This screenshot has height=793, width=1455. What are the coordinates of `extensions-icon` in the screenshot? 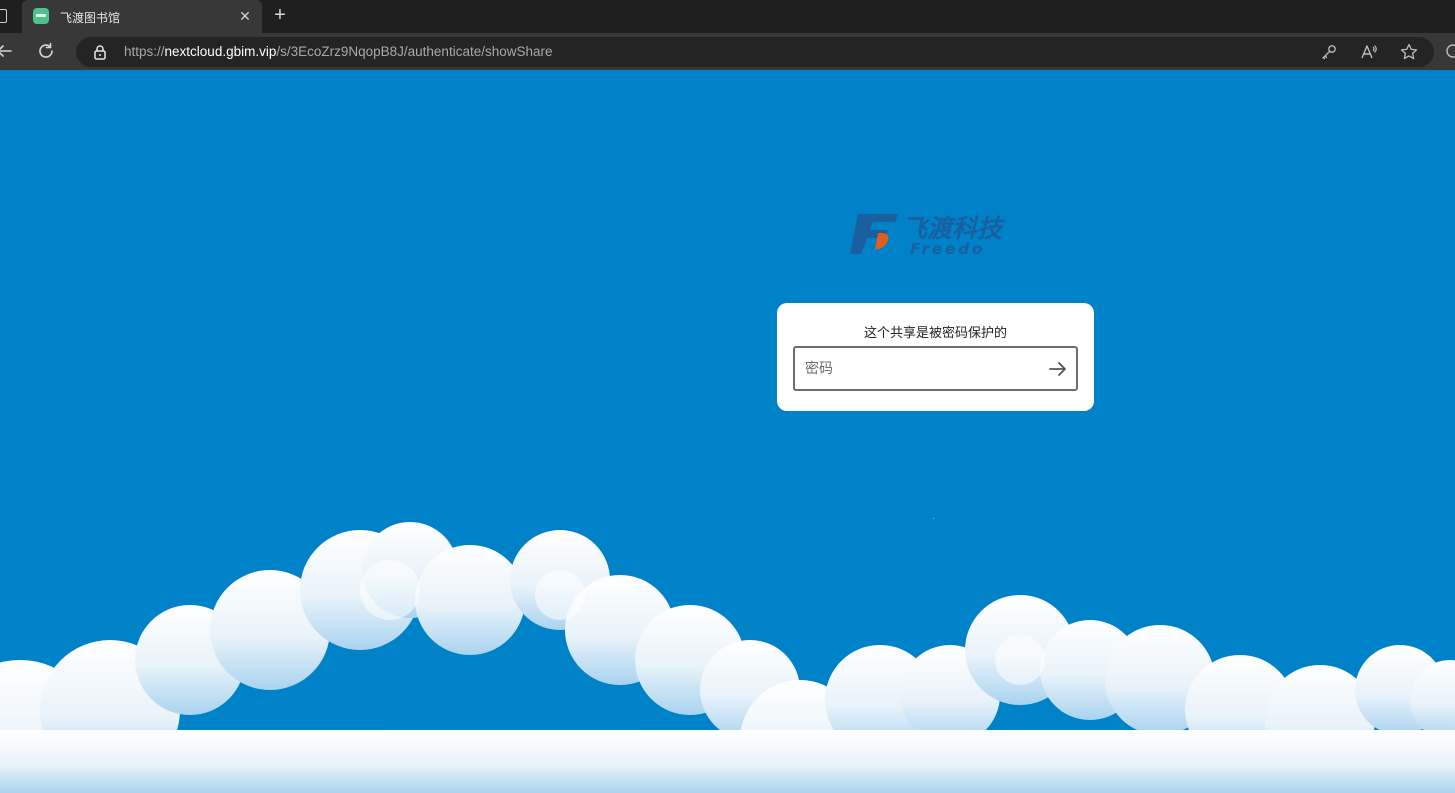 It's located at (1449, 51).